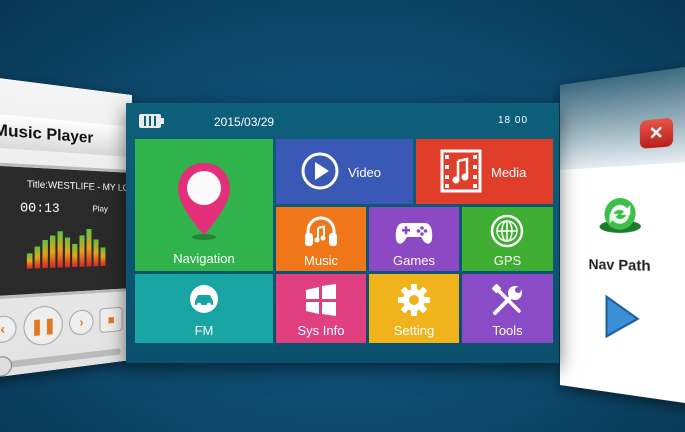  Describe the element at coordinates (461, 171) in the screenshot. I see `film-music-icon` at that location.